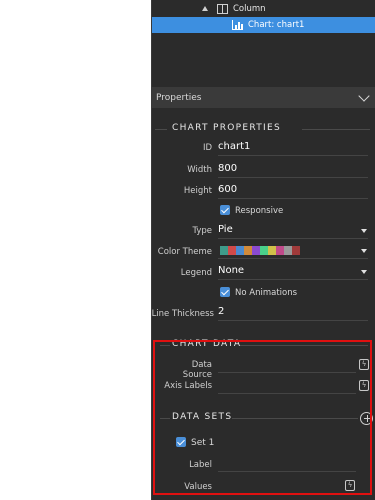 This screenshot has width=375, height=500. Describe the element at coordinates (293, 170) in the screenshot. I see `width-field: 800` at that location.